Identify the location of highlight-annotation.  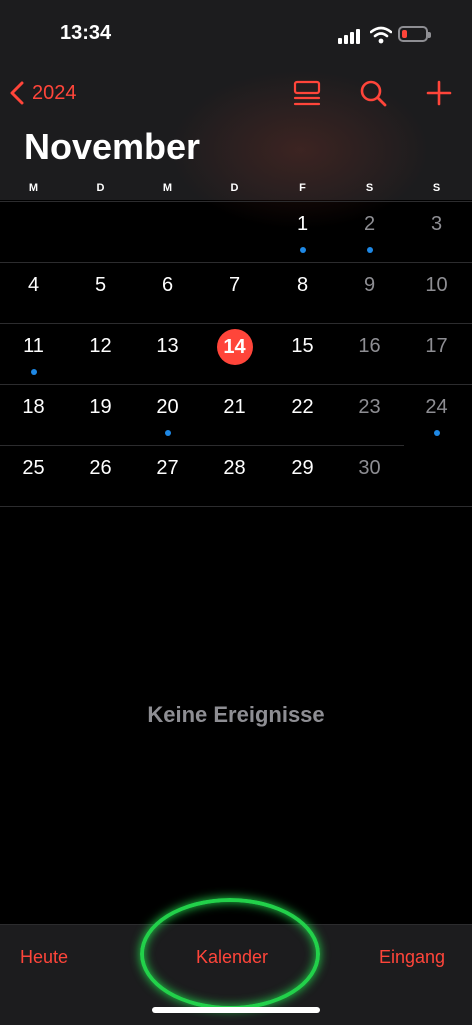
(230, 954).